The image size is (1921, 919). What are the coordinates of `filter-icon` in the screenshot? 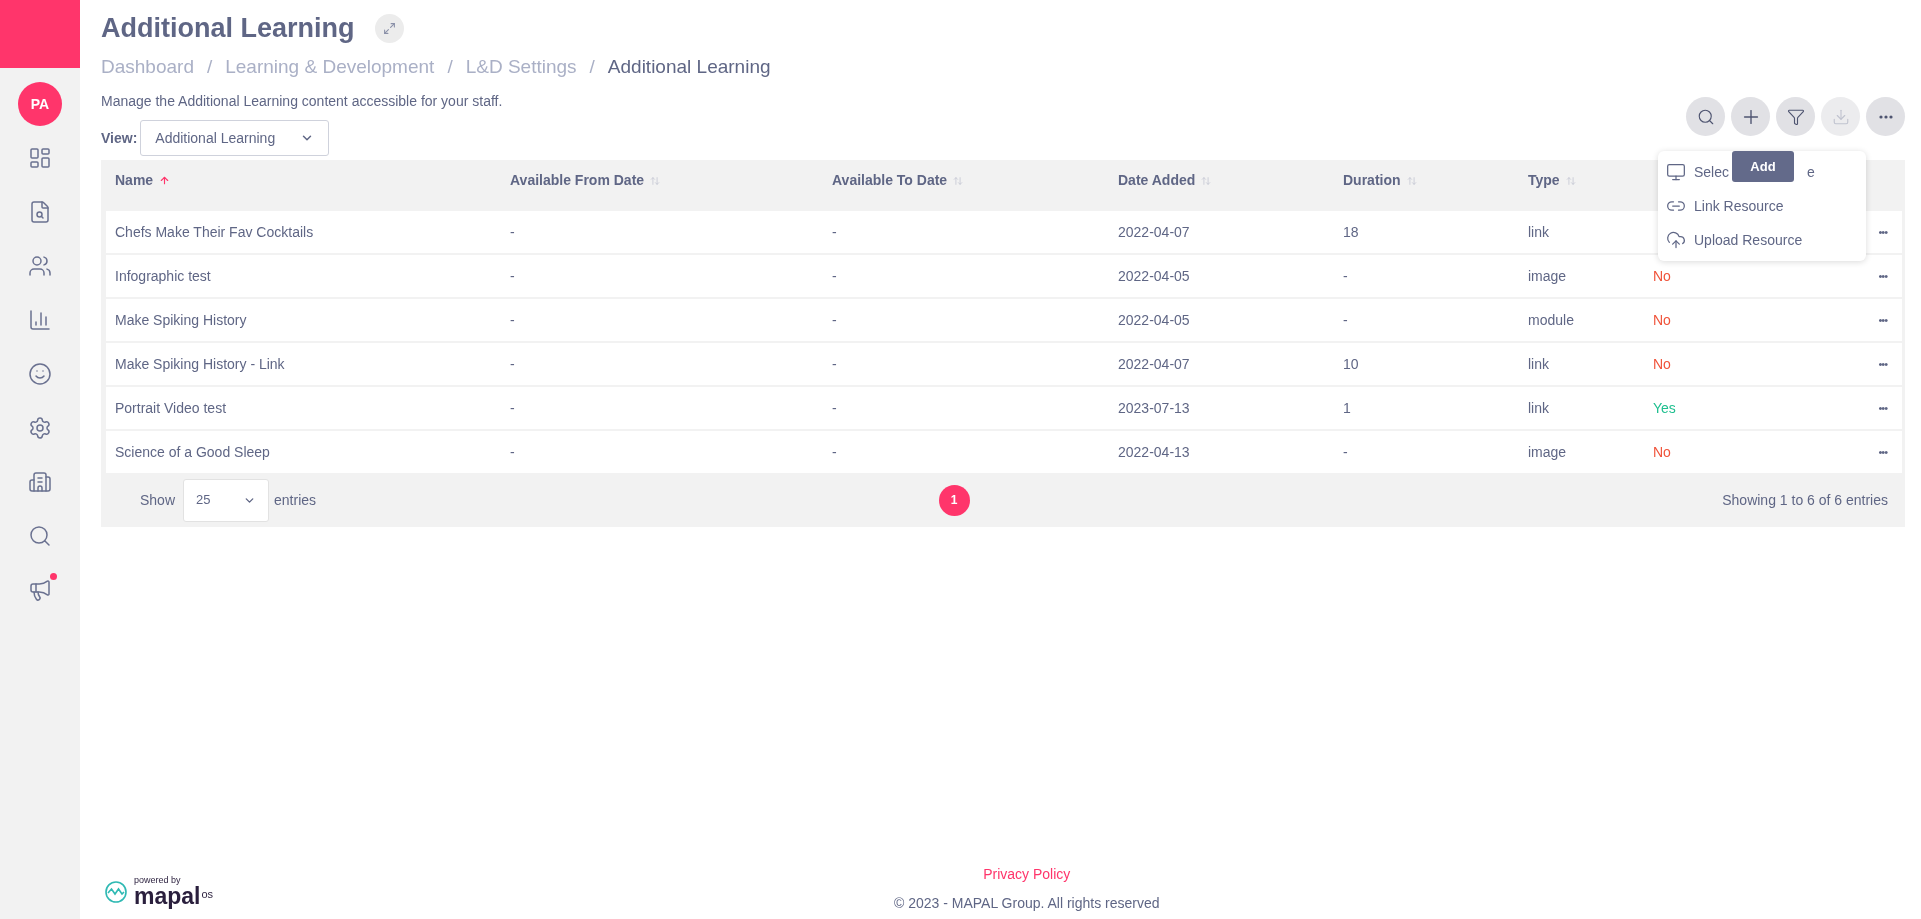 It's located at (1795, 116).